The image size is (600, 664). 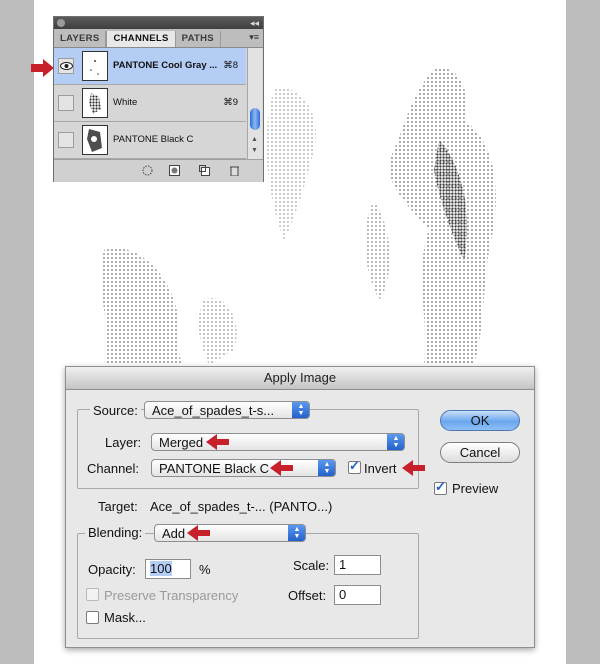 I want to click on layer-popup: Merged ▲ ▼, so click(x=278, y=442).